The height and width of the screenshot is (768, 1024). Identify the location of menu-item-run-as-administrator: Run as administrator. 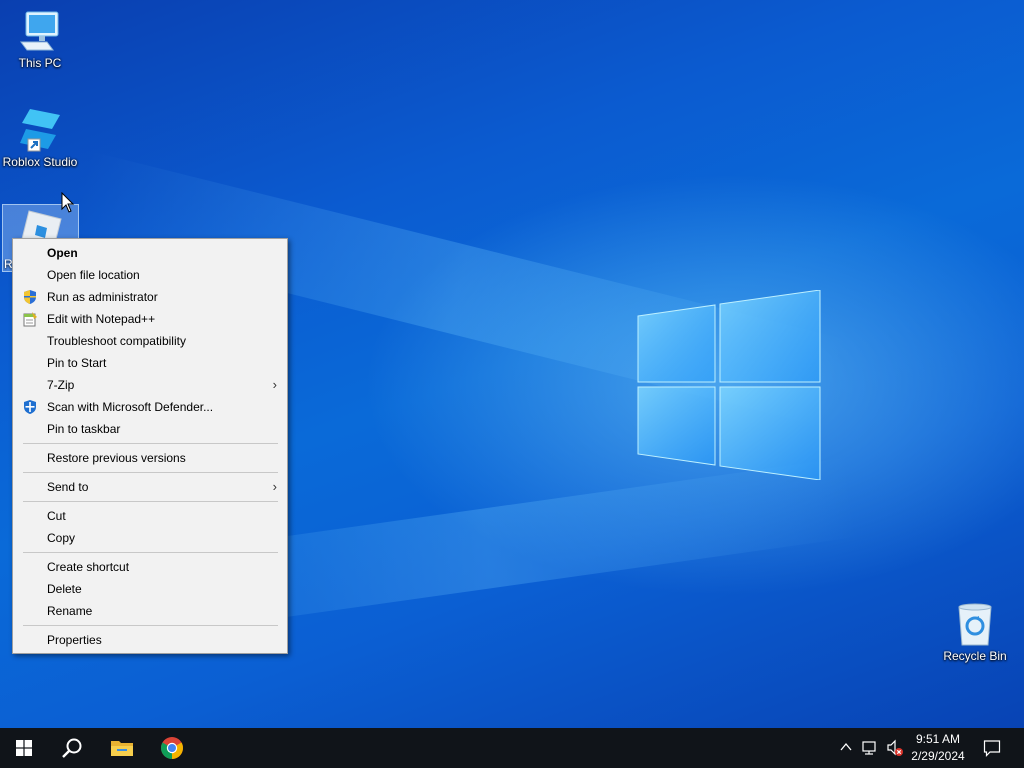
(150, 297).